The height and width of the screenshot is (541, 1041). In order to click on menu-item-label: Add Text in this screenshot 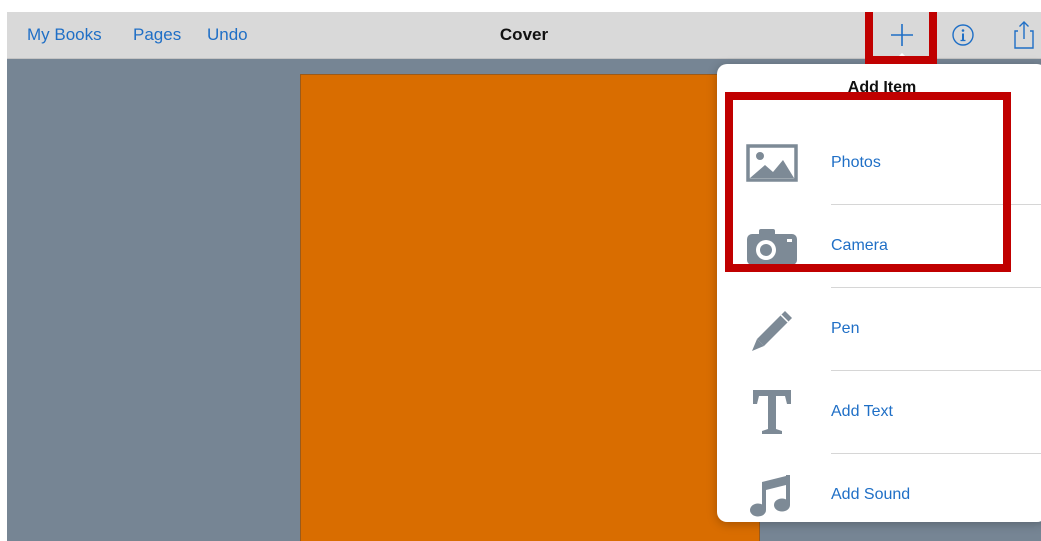, I will do `click(862, 411)`.